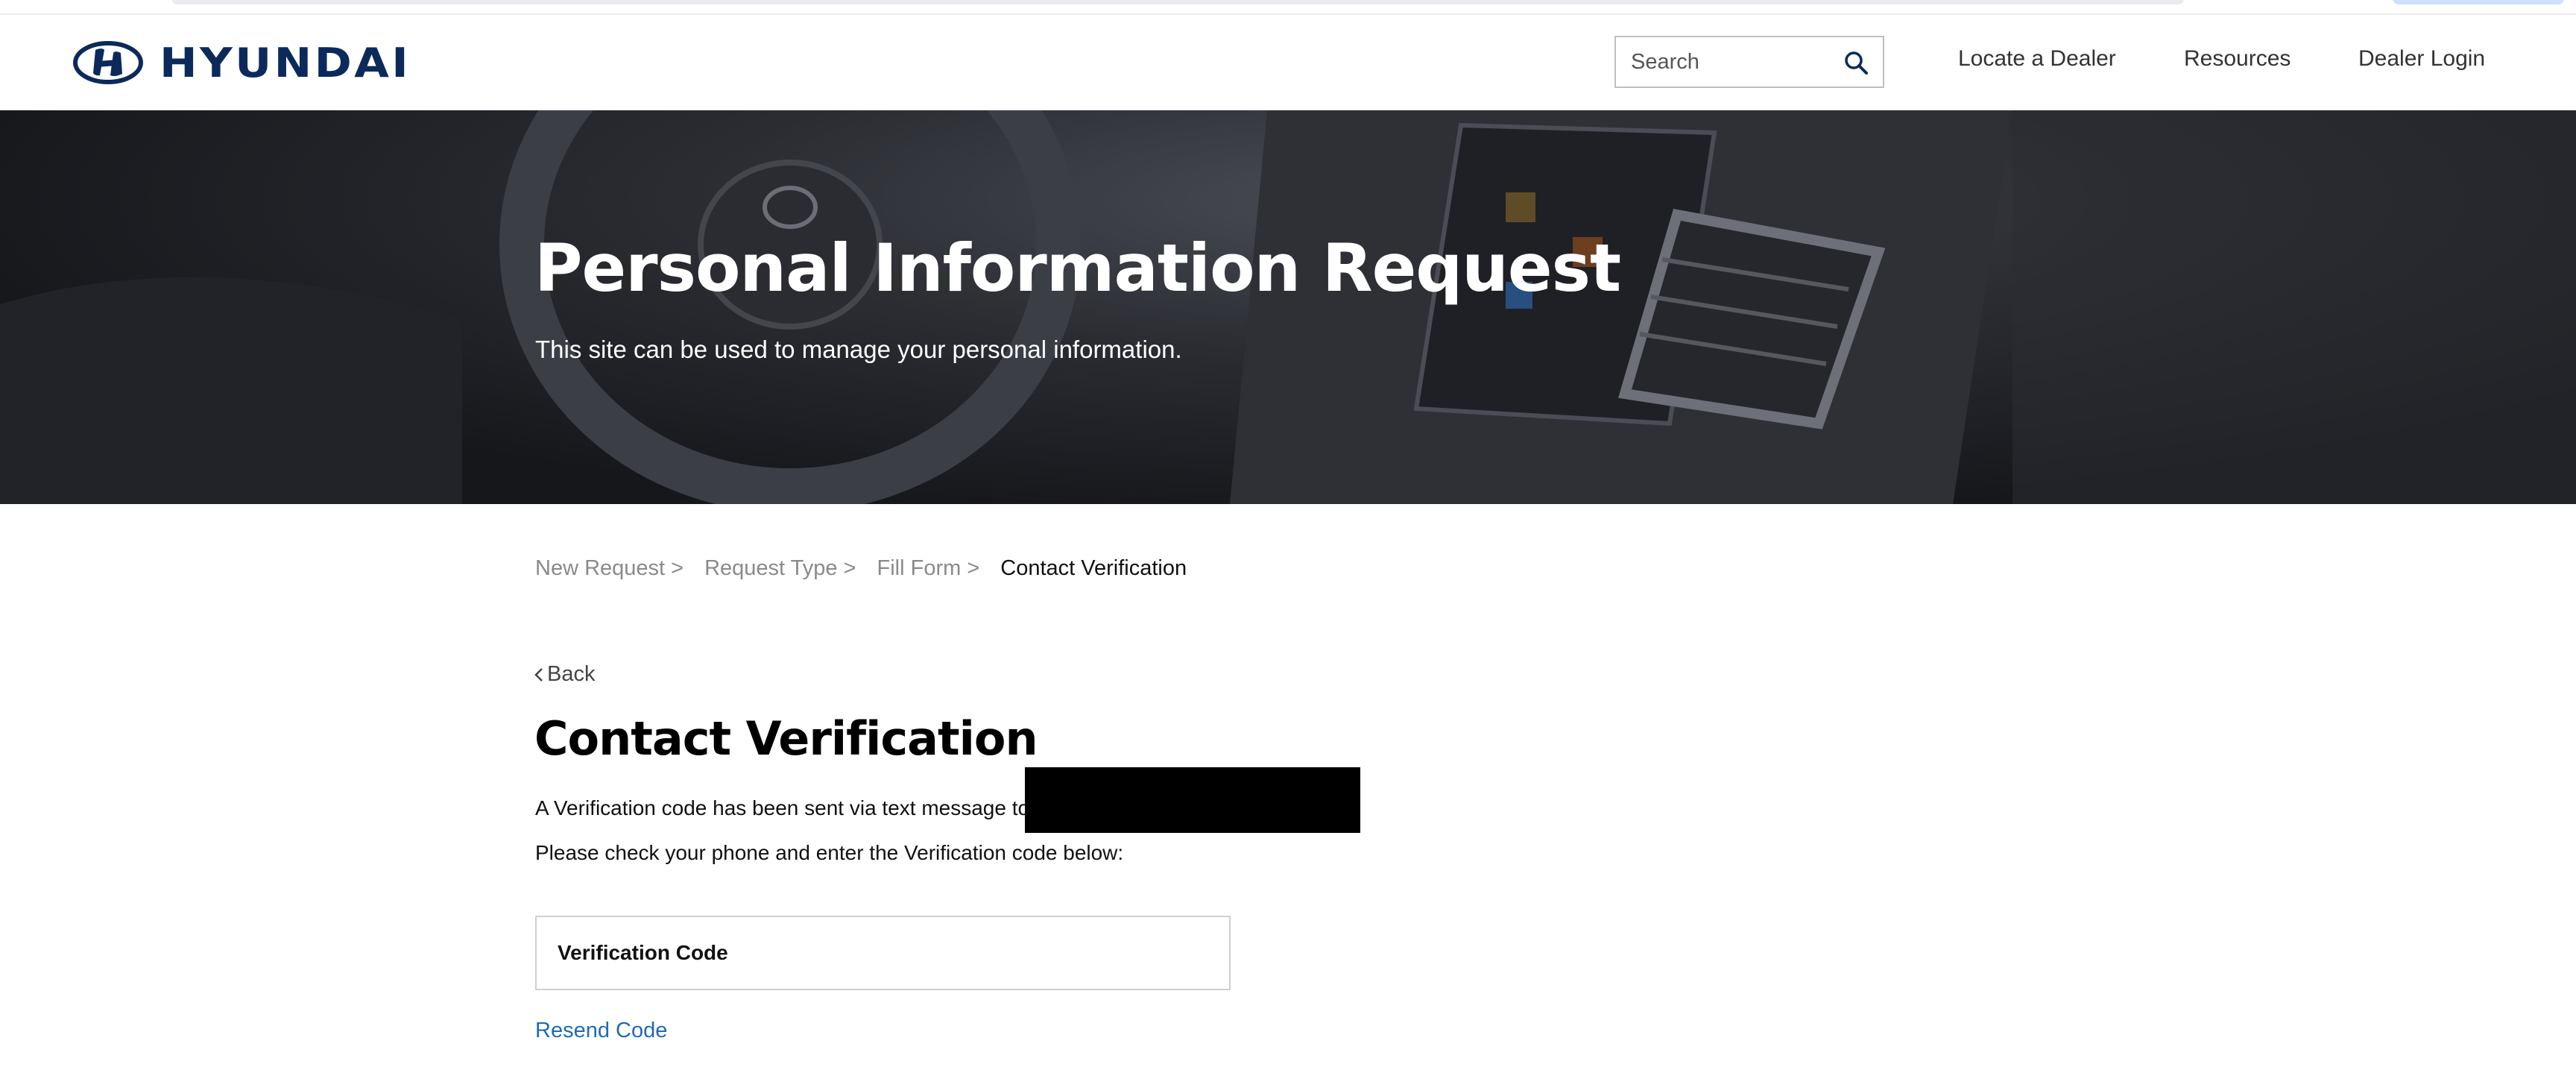 Image resolution: width=2576 pixels, height=1070 pixels. I want to click on section-title: Contact Verification, so click(786, 738).